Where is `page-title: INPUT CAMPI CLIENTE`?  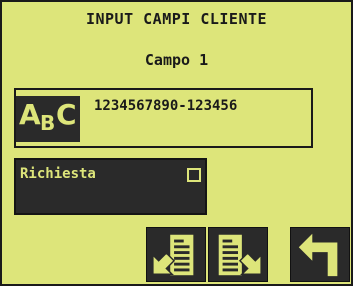 page-title: INPUT CAMPI CLIENTE is located at coordinates (176, 19).